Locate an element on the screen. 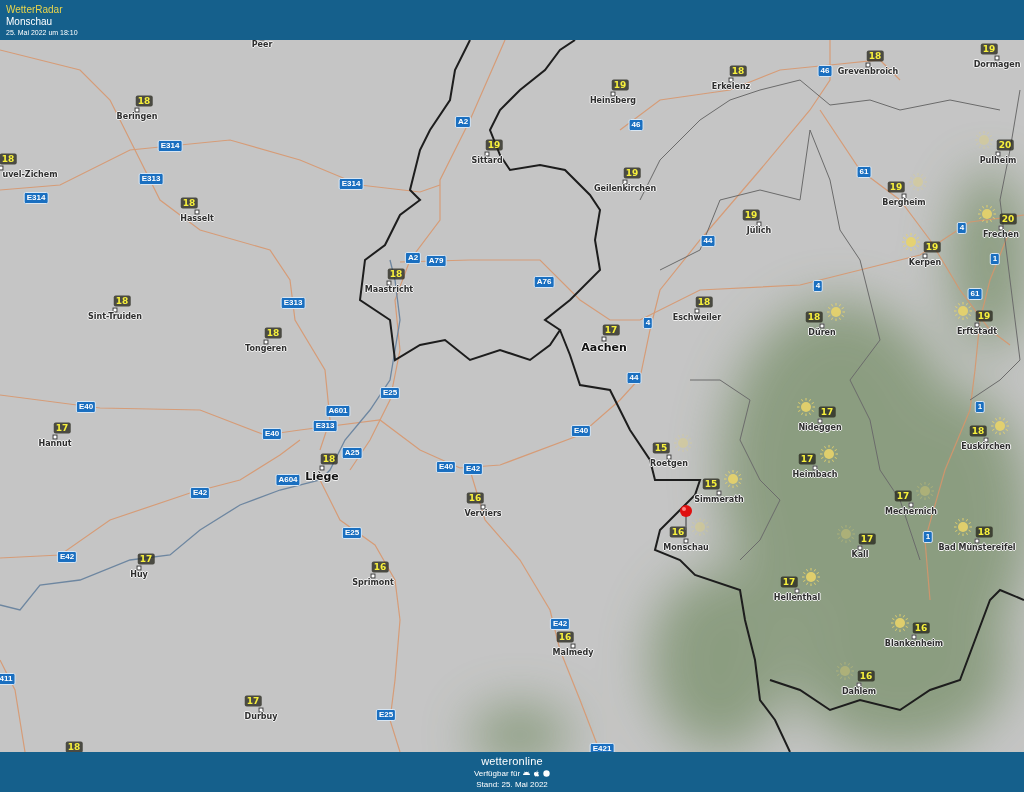 The height and width of the screenshot is (792, 1024). city-name: Heimbach is located at coordinates (815, 475).